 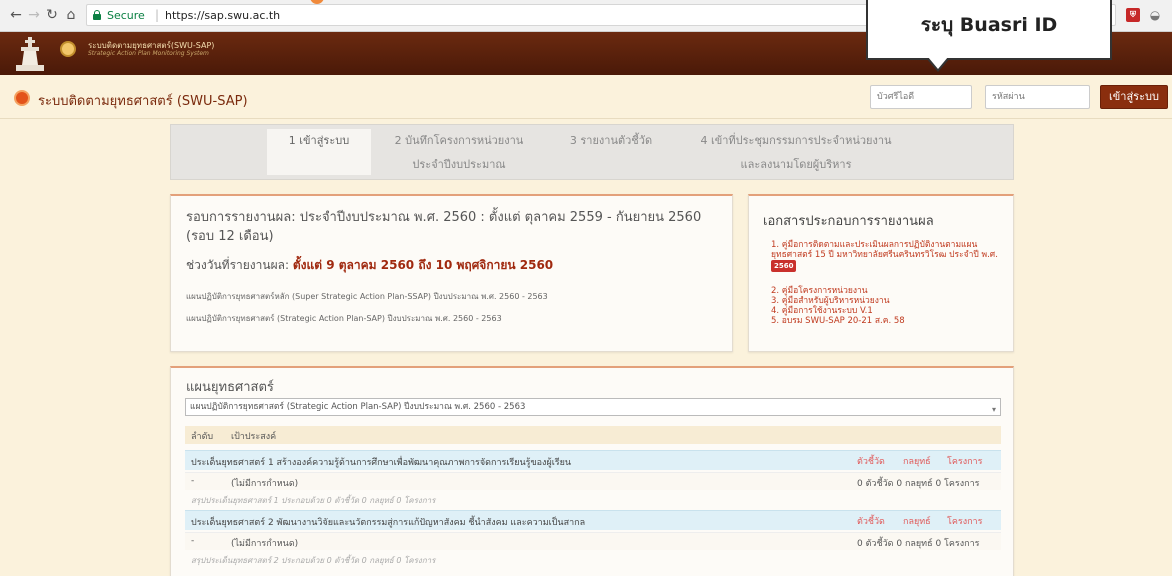 What do you see at coordinates (889, 311) in the screenshot?
I see `doc-link-4: 4. คู่มือการใช้งานระบบ V.1` at bounding box center [889, 311].